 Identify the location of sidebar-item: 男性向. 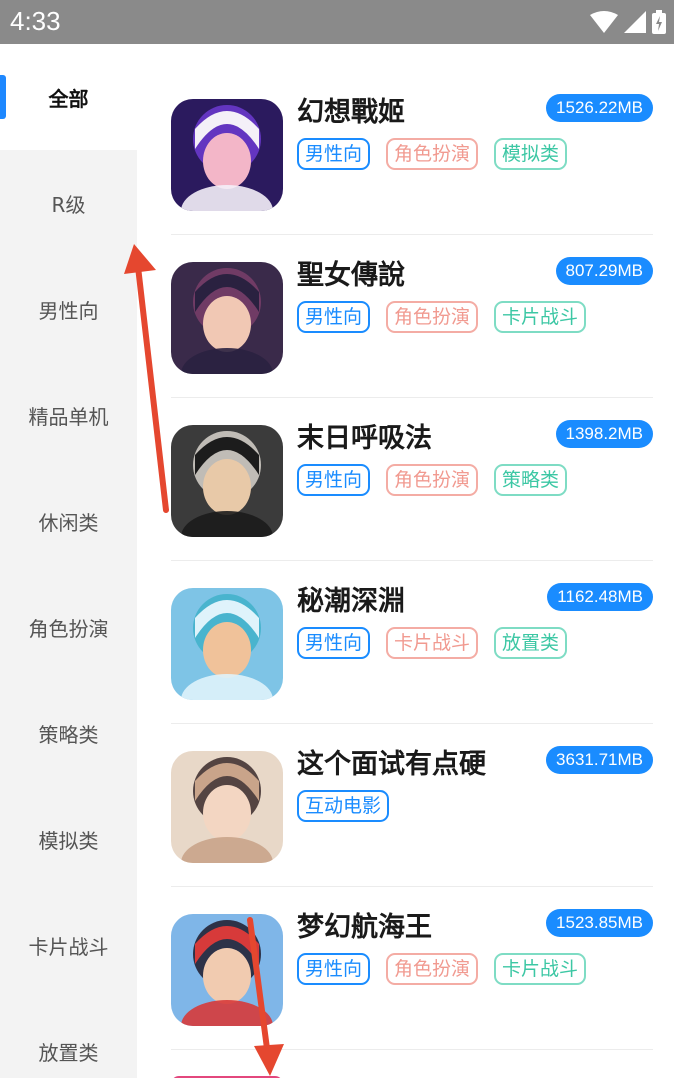
(68, 309).